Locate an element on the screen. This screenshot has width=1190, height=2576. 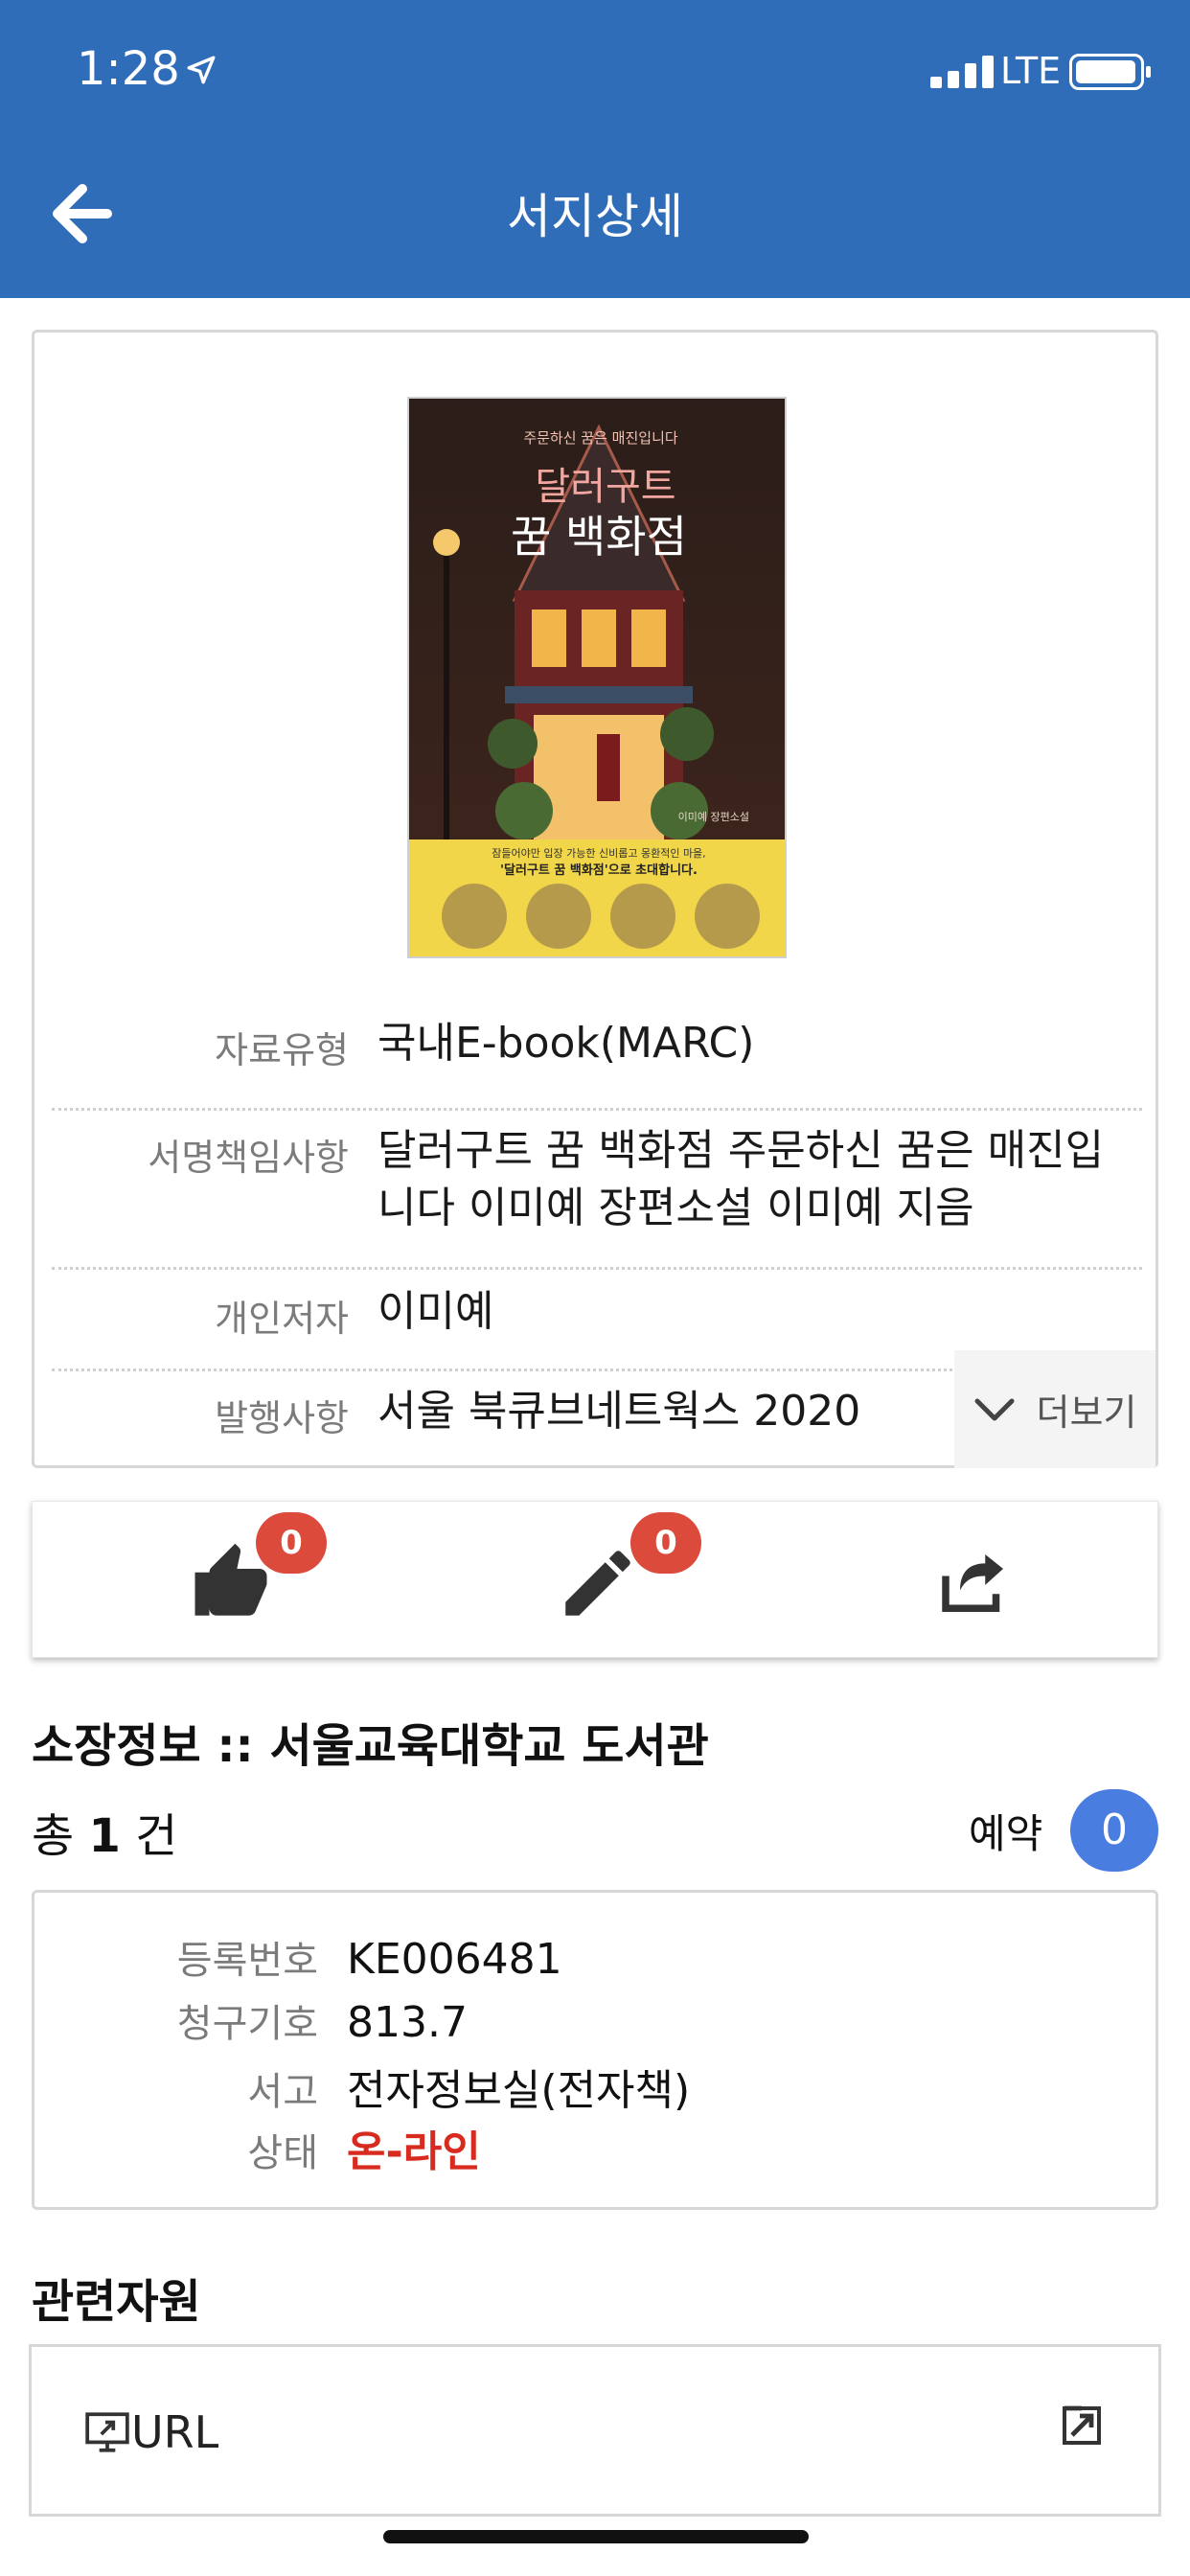
reserve-count-button: 0 is located at coordinates (1114, 1830).